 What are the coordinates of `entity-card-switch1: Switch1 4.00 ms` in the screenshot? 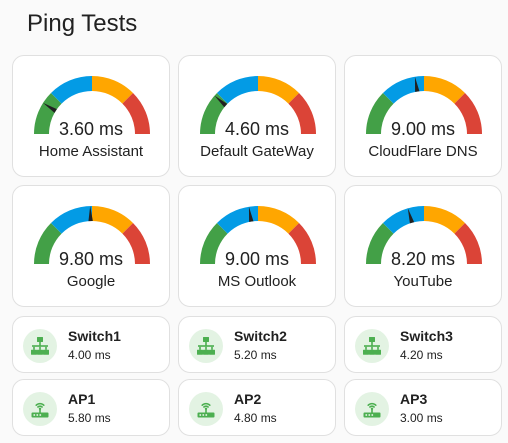 It's located at (91, 344).